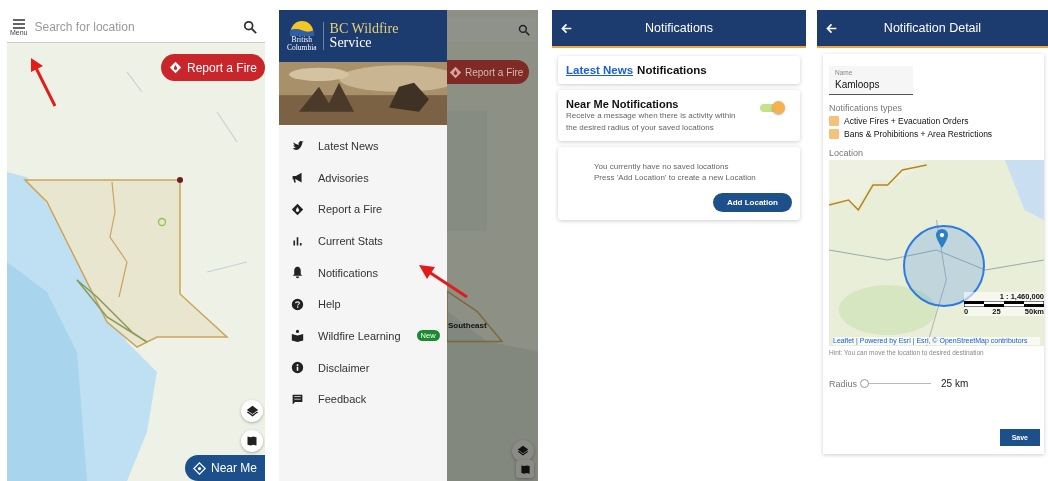 The height and width of the screenshot is (481, 1048). Describe the element at coordinates (136, 27) in the screenshot. I see `search-field: Search for location` at that location.